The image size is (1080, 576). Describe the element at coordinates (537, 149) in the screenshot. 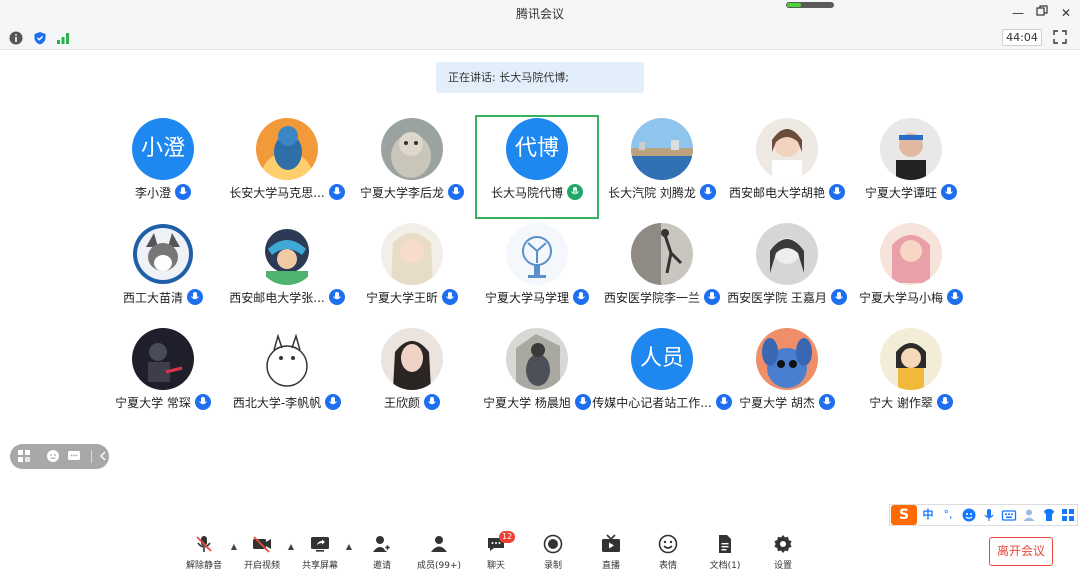

I see `avatar: 代博` at that location.